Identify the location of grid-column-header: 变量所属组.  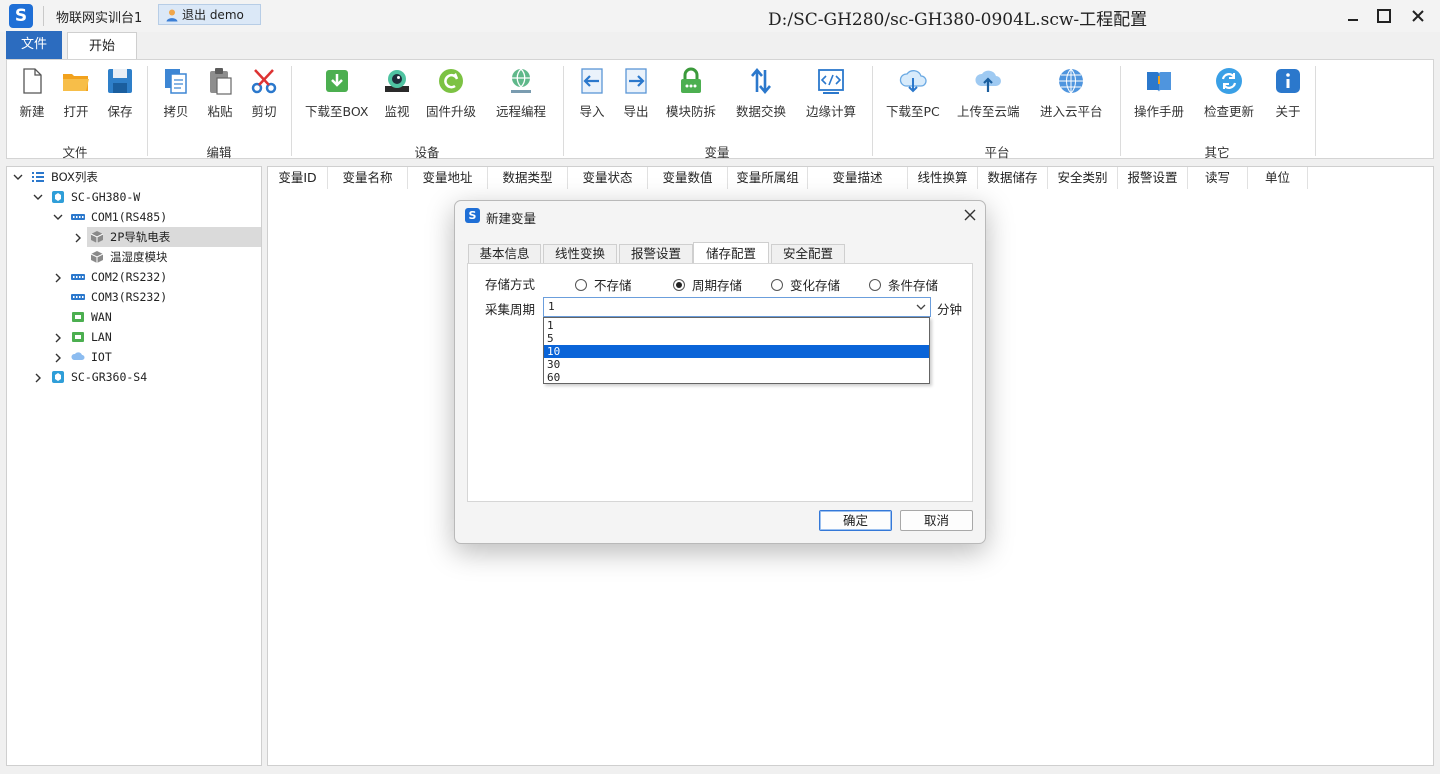
(768, 178).